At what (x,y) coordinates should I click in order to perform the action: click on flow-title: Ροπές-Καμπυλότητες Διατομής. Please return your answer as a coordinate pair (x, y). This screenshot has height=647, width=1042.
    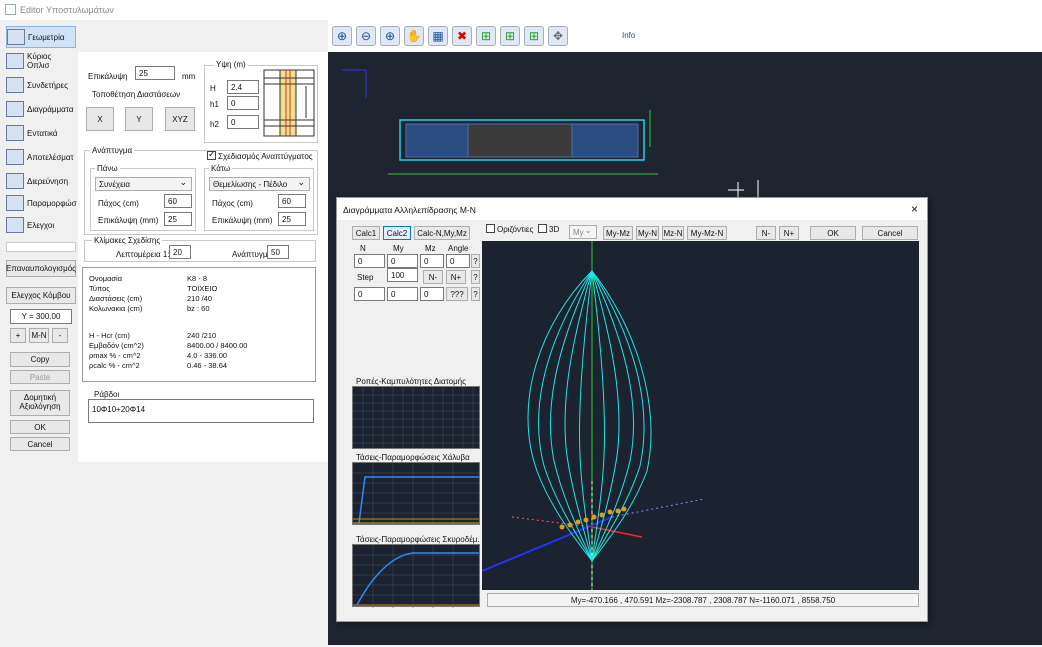
    Looking at the image, I should click on (411, 381).